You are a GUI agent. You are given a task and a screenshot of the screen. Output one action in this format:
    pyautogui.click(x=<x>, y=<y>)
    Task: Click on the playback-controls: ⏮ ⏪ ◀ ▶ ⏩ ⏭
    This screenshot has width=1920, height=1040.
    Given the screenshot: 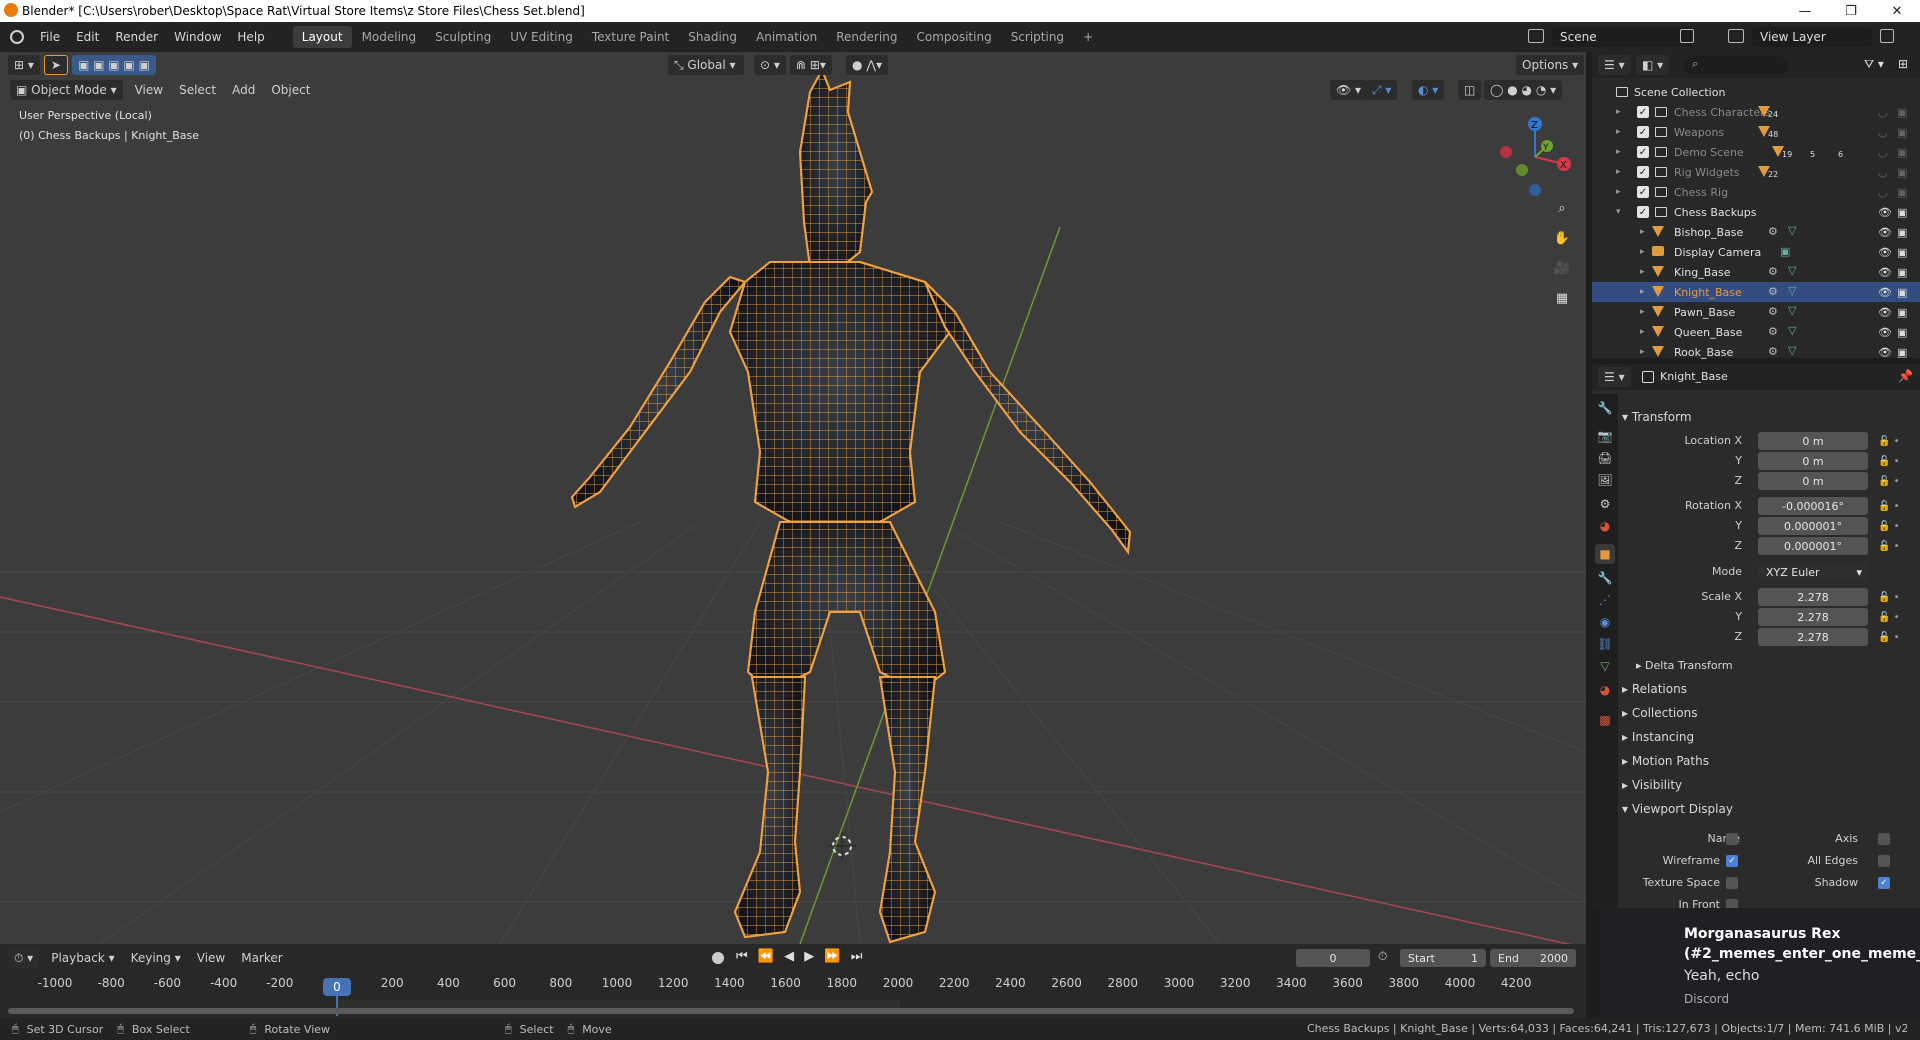 What is the action you would take?
    pyautogui.click(x=800, y=956)
    